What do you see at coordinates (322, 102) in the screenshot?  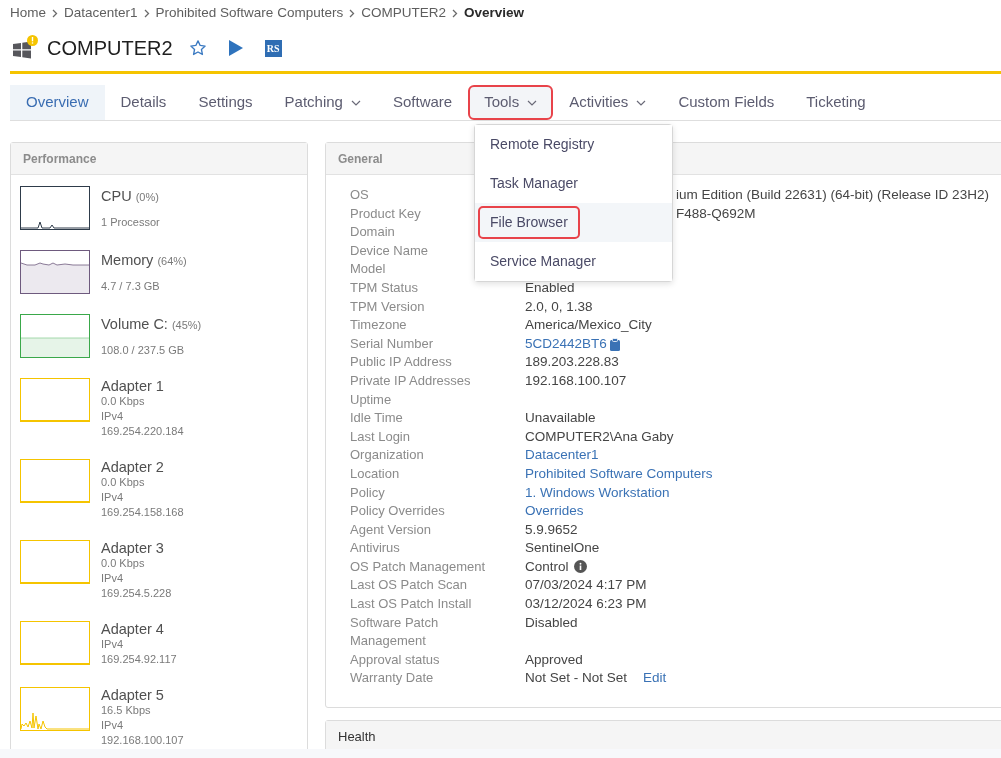 I see `nav-tab: Patching` at bounding box center [322, 102].